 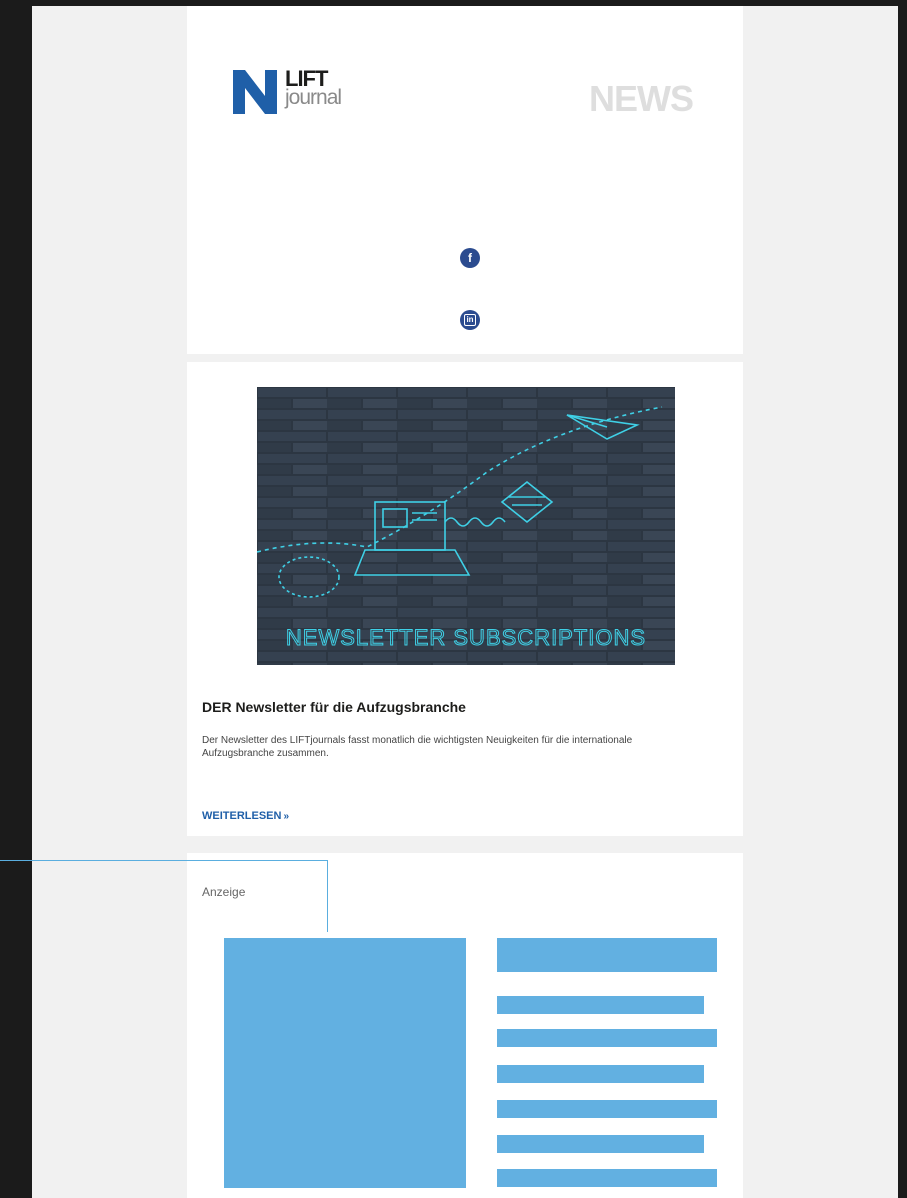 What do you see at coordinates (466, 637) in the screenshot?
I see `hero-caption: NEWSLETTER SUBSCRIPTIONS` at bounding box center [466, 637].